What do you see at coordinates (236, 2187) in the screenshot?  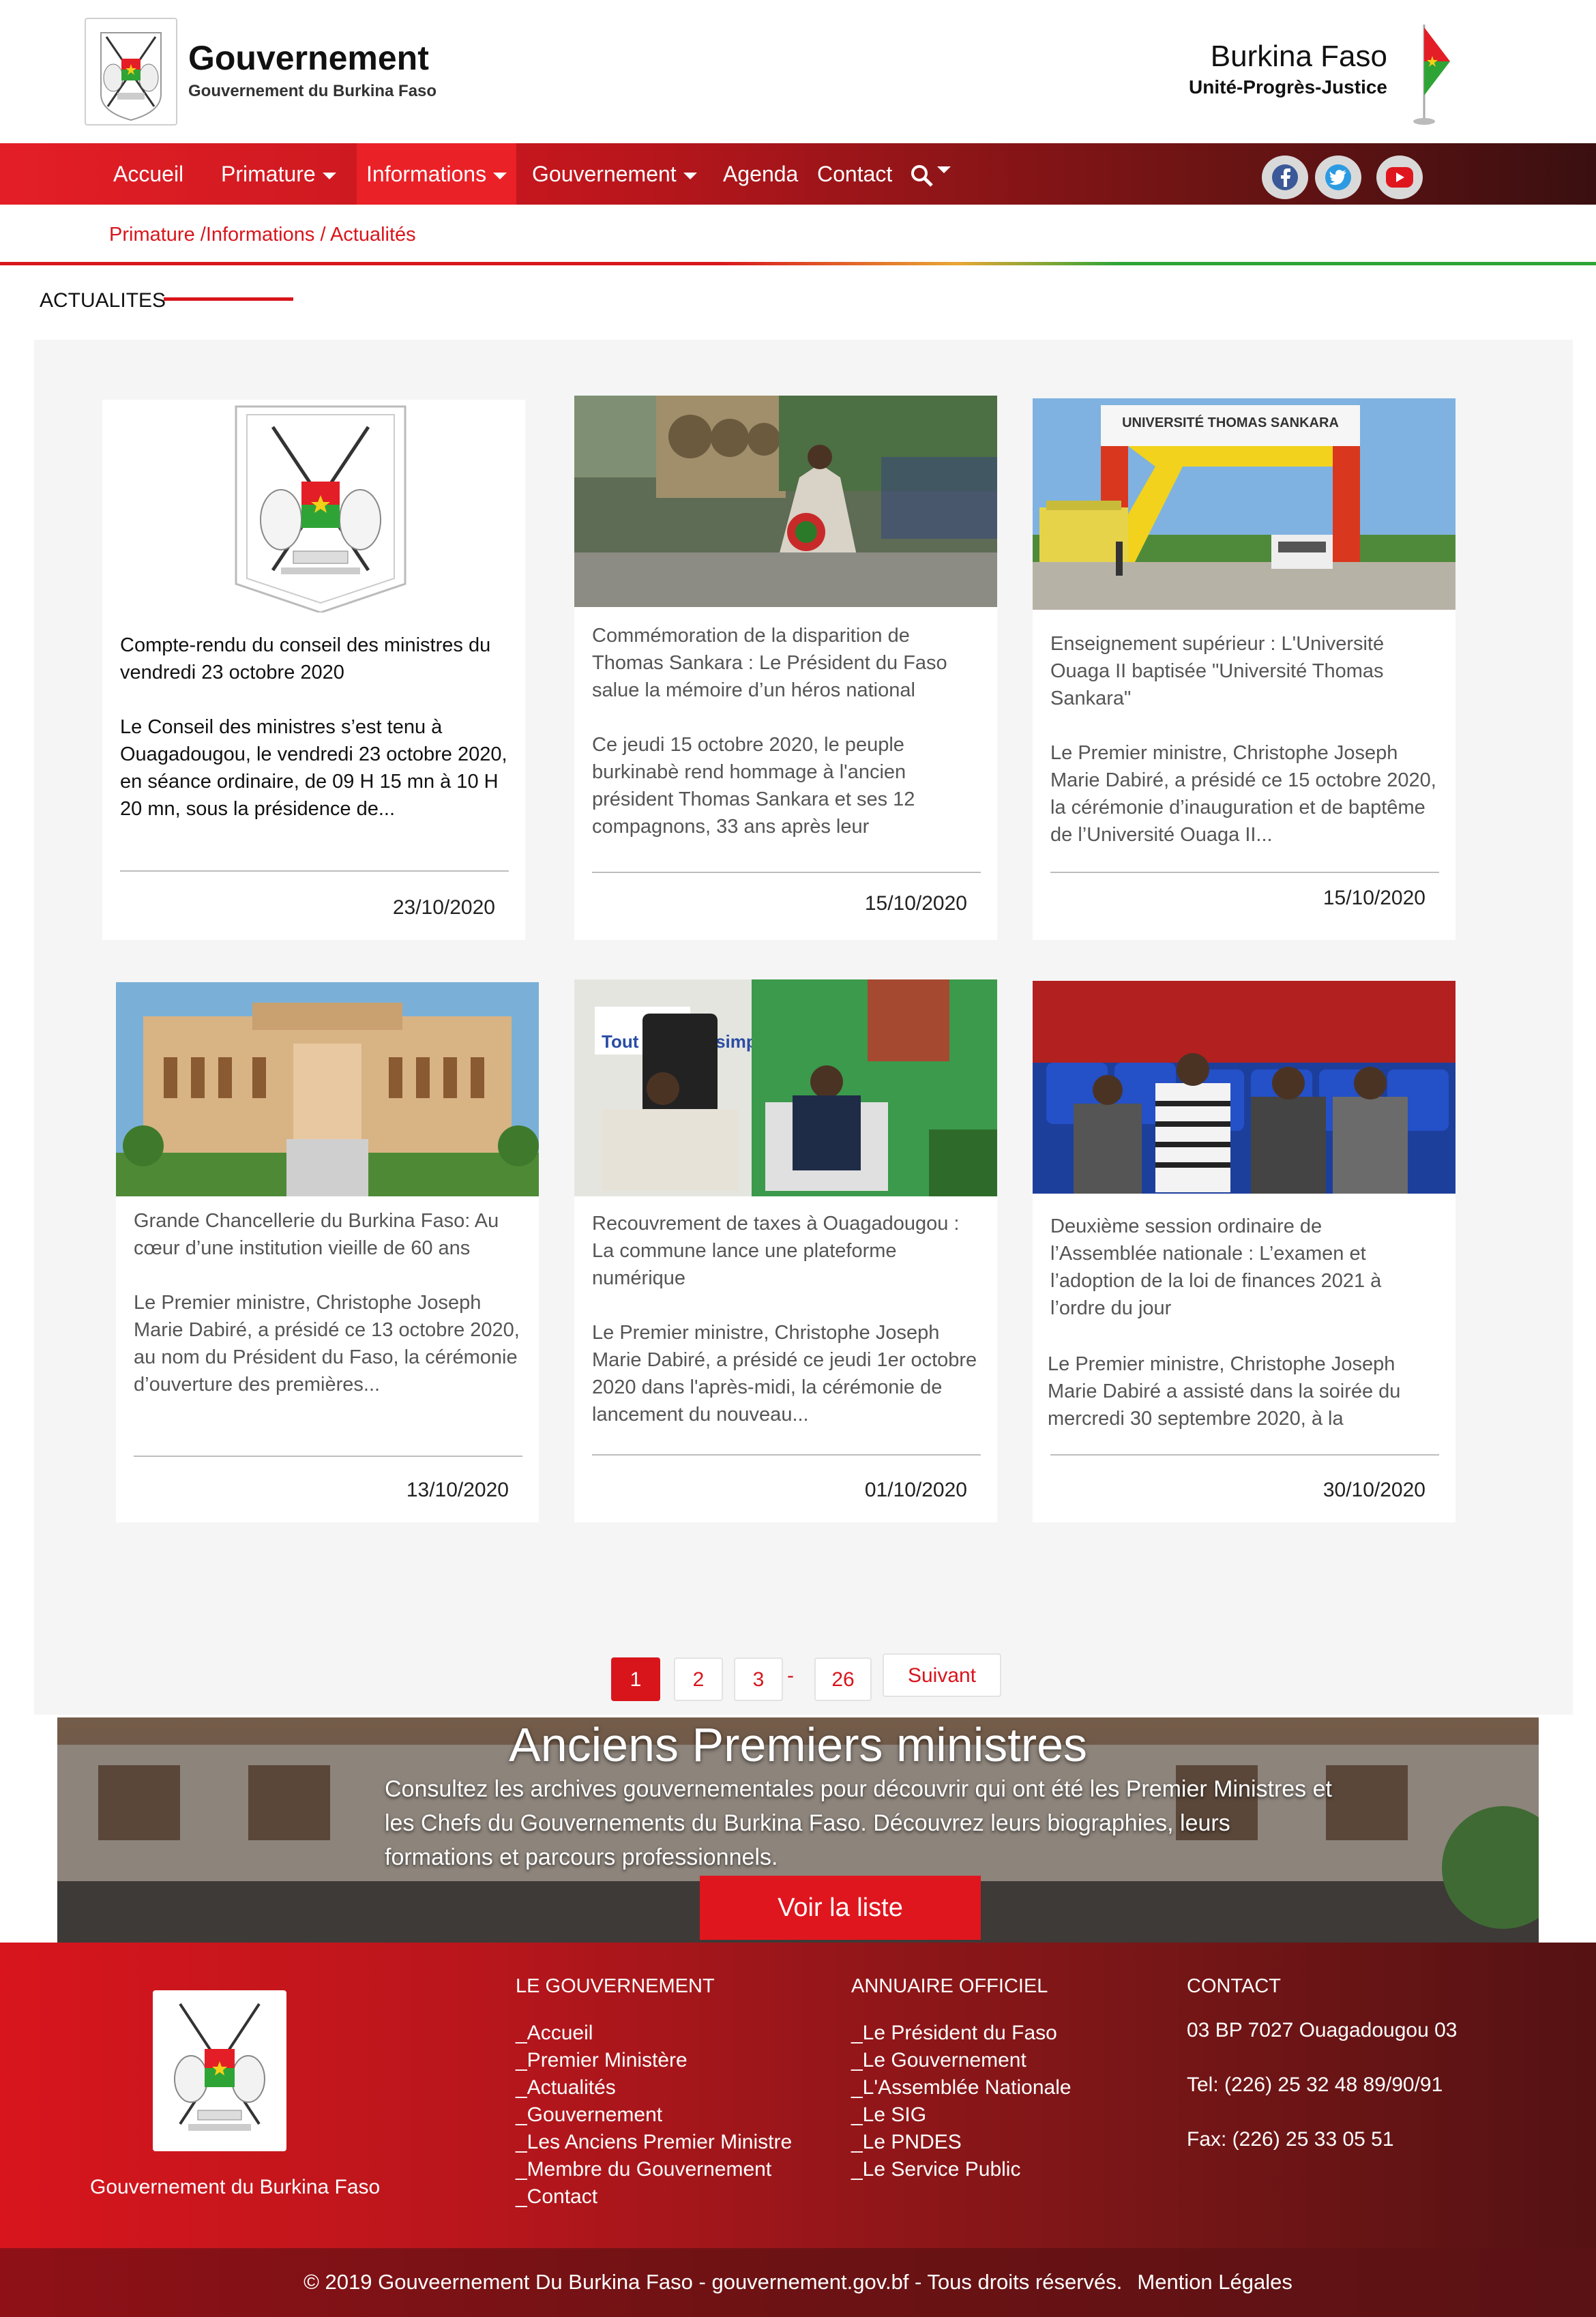 I see `footer-brand: Gouvernement du Burkina Faso` at bounding box center [236, 2187].